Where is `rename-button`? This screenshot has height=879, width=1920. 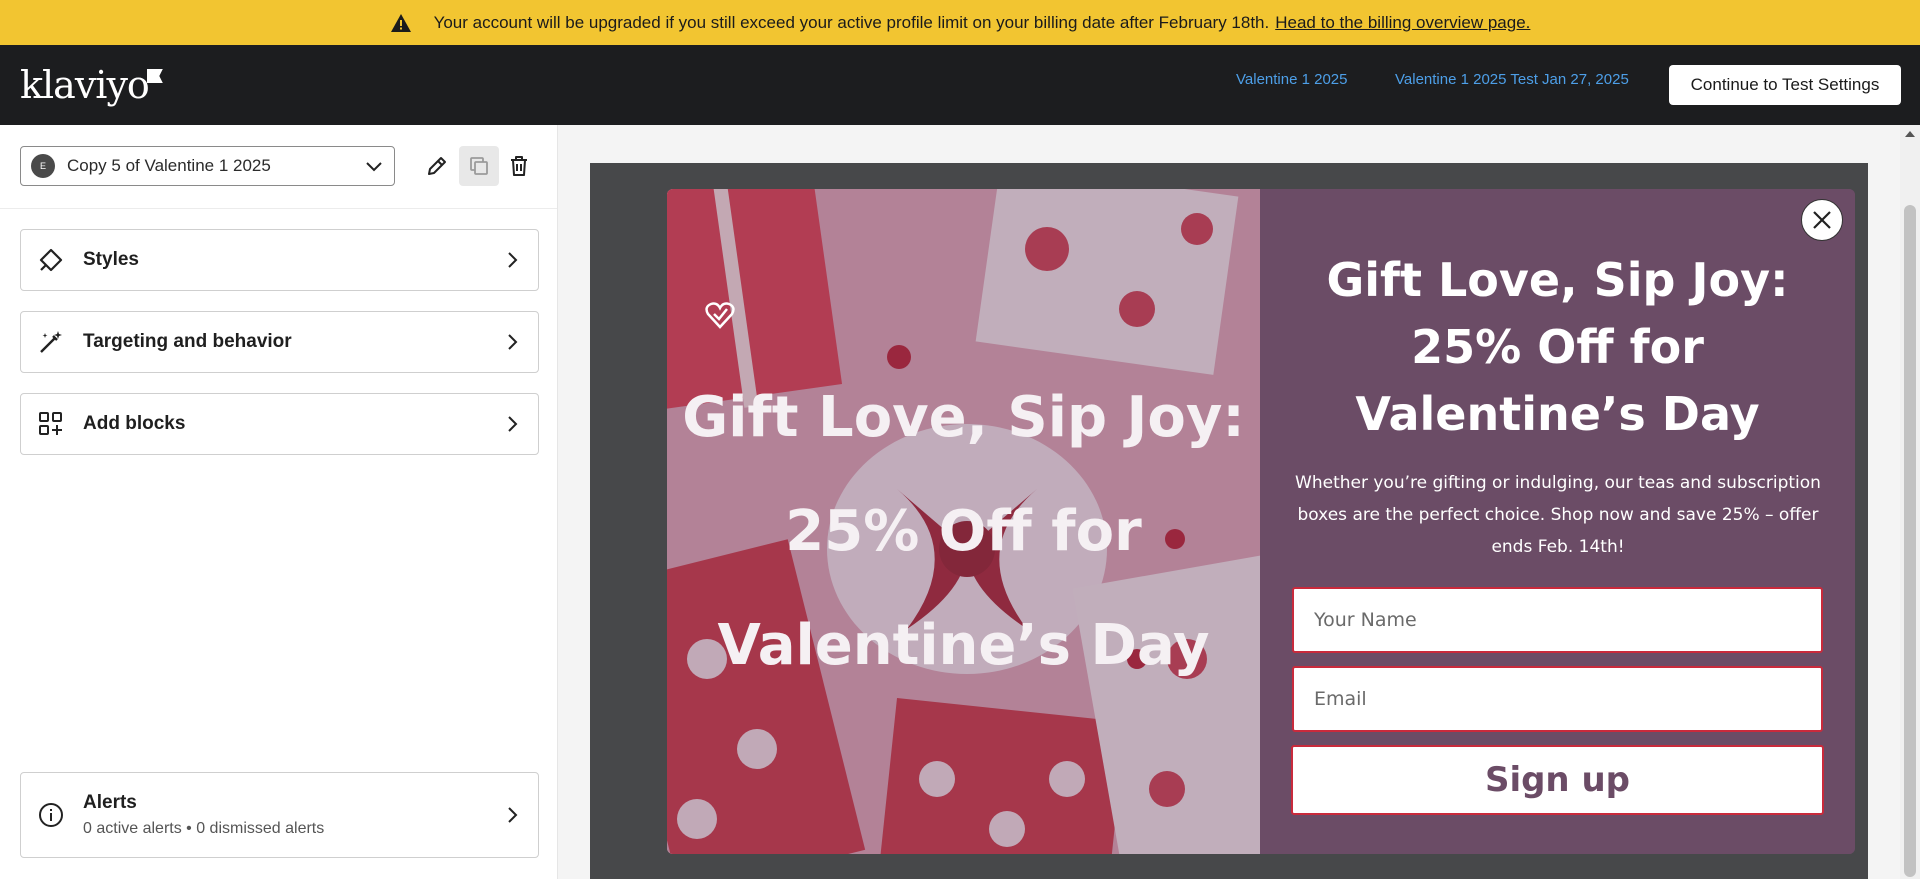 rename-button is located at coordinates (437, 166).